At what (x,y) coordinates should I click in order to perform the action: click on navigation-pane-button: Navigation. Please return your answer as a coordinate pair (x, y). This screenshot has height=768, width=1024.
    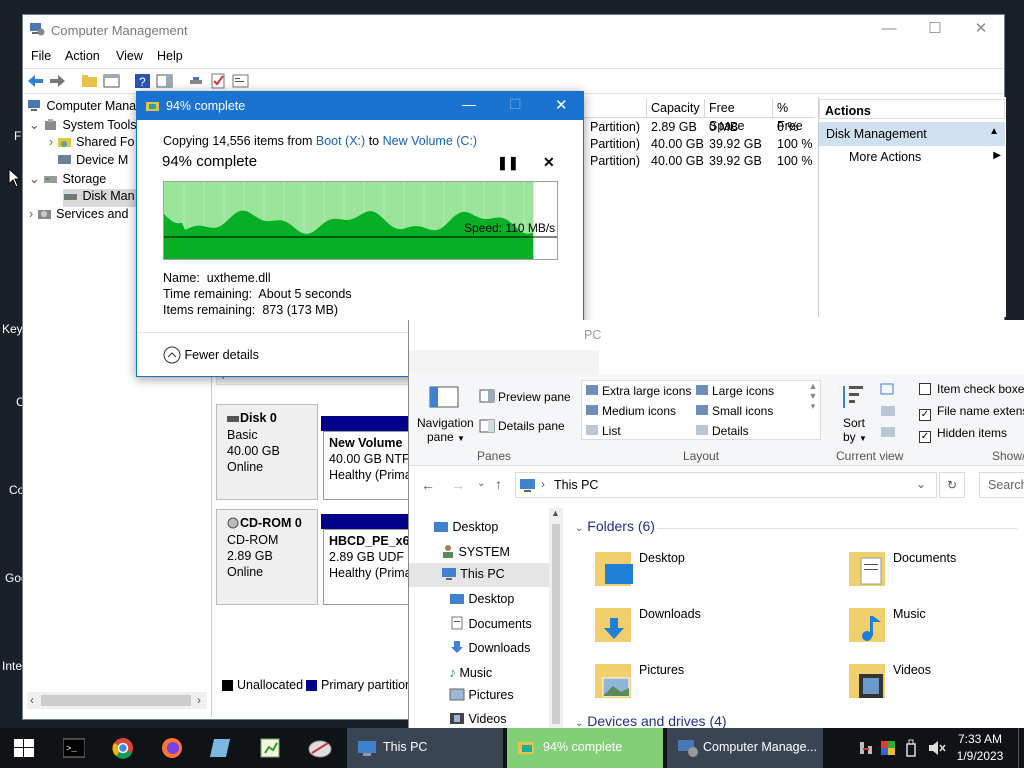
    Looking at the image, I should click on (445, 423).